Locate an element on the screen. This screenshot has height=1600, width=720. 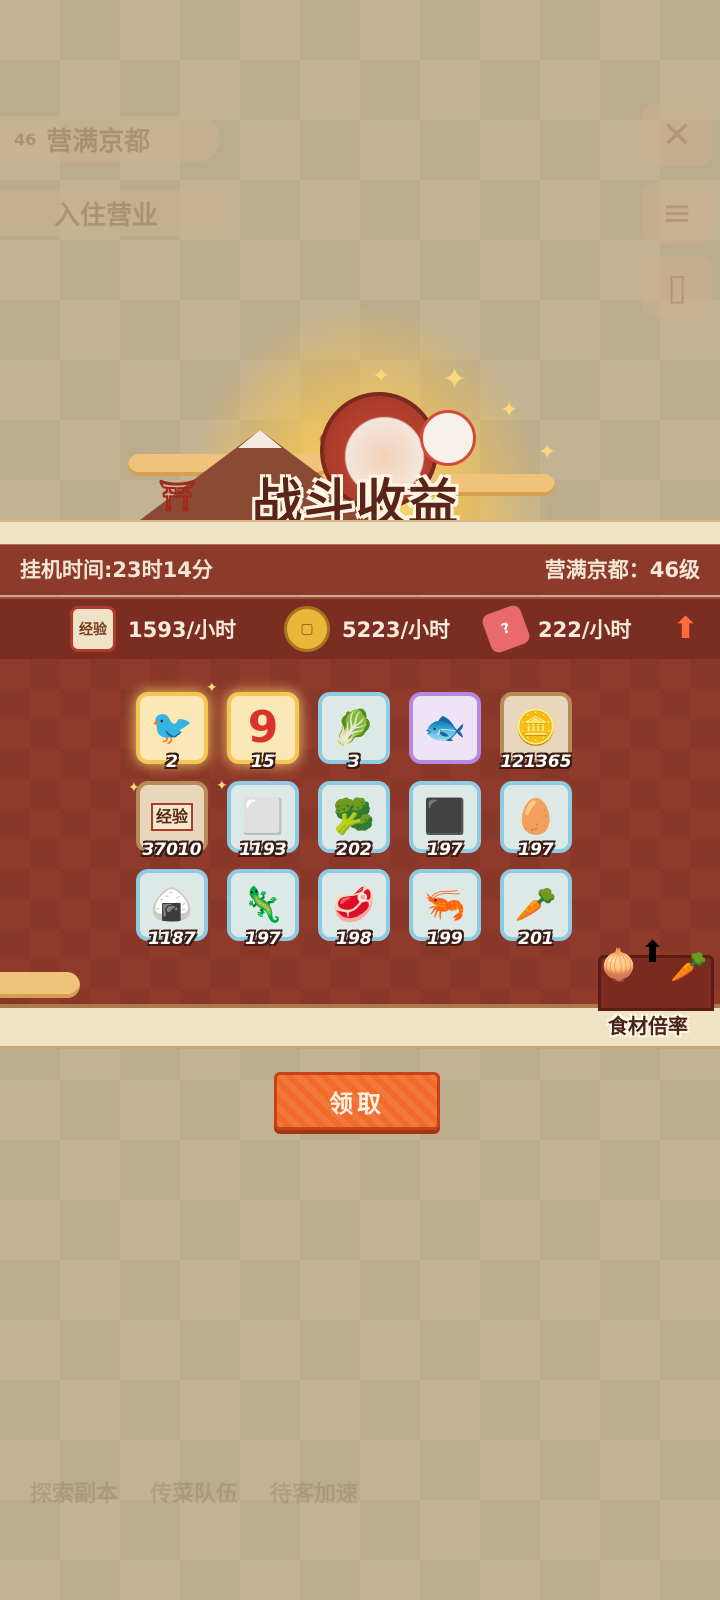
eel-icon: 🦎 is located at coordinates (263, 905).